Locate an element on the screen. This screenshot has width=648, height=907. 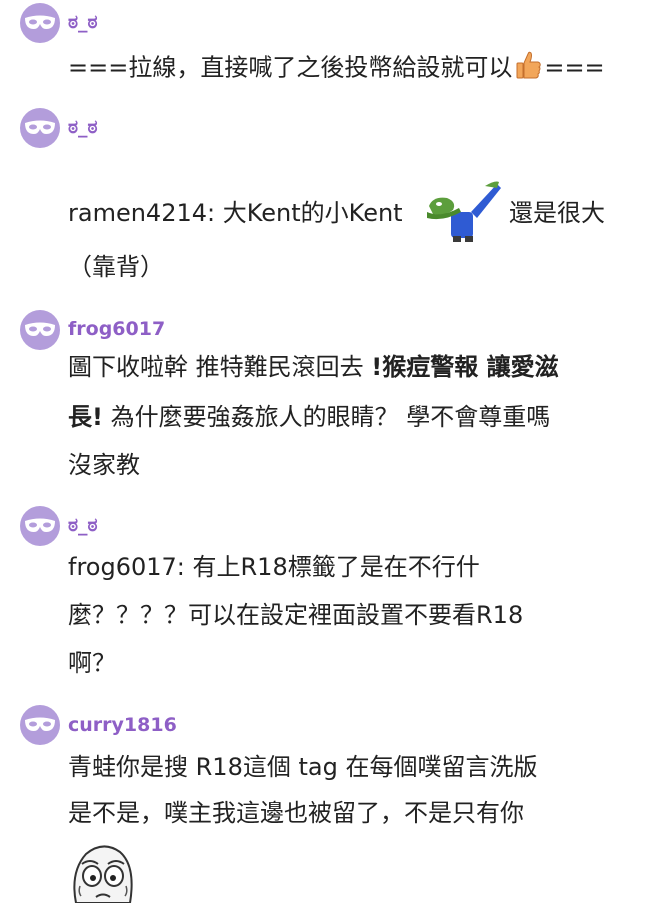
comment-text: ===拉線，直接喊了之後投幣給設就可以 is located at coordinates (290, 67).